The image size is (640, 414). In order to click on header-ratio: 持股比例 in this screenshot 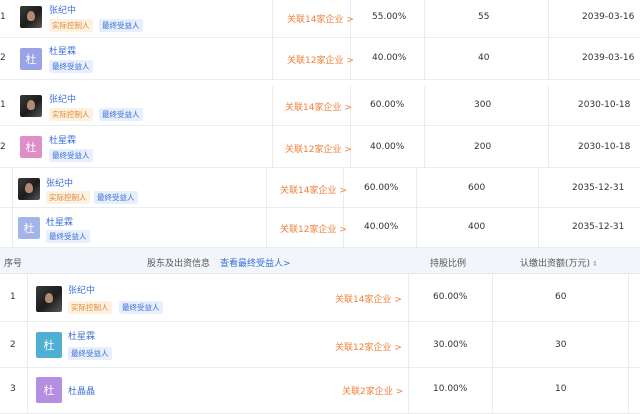, I will do `click(448, 264)`.